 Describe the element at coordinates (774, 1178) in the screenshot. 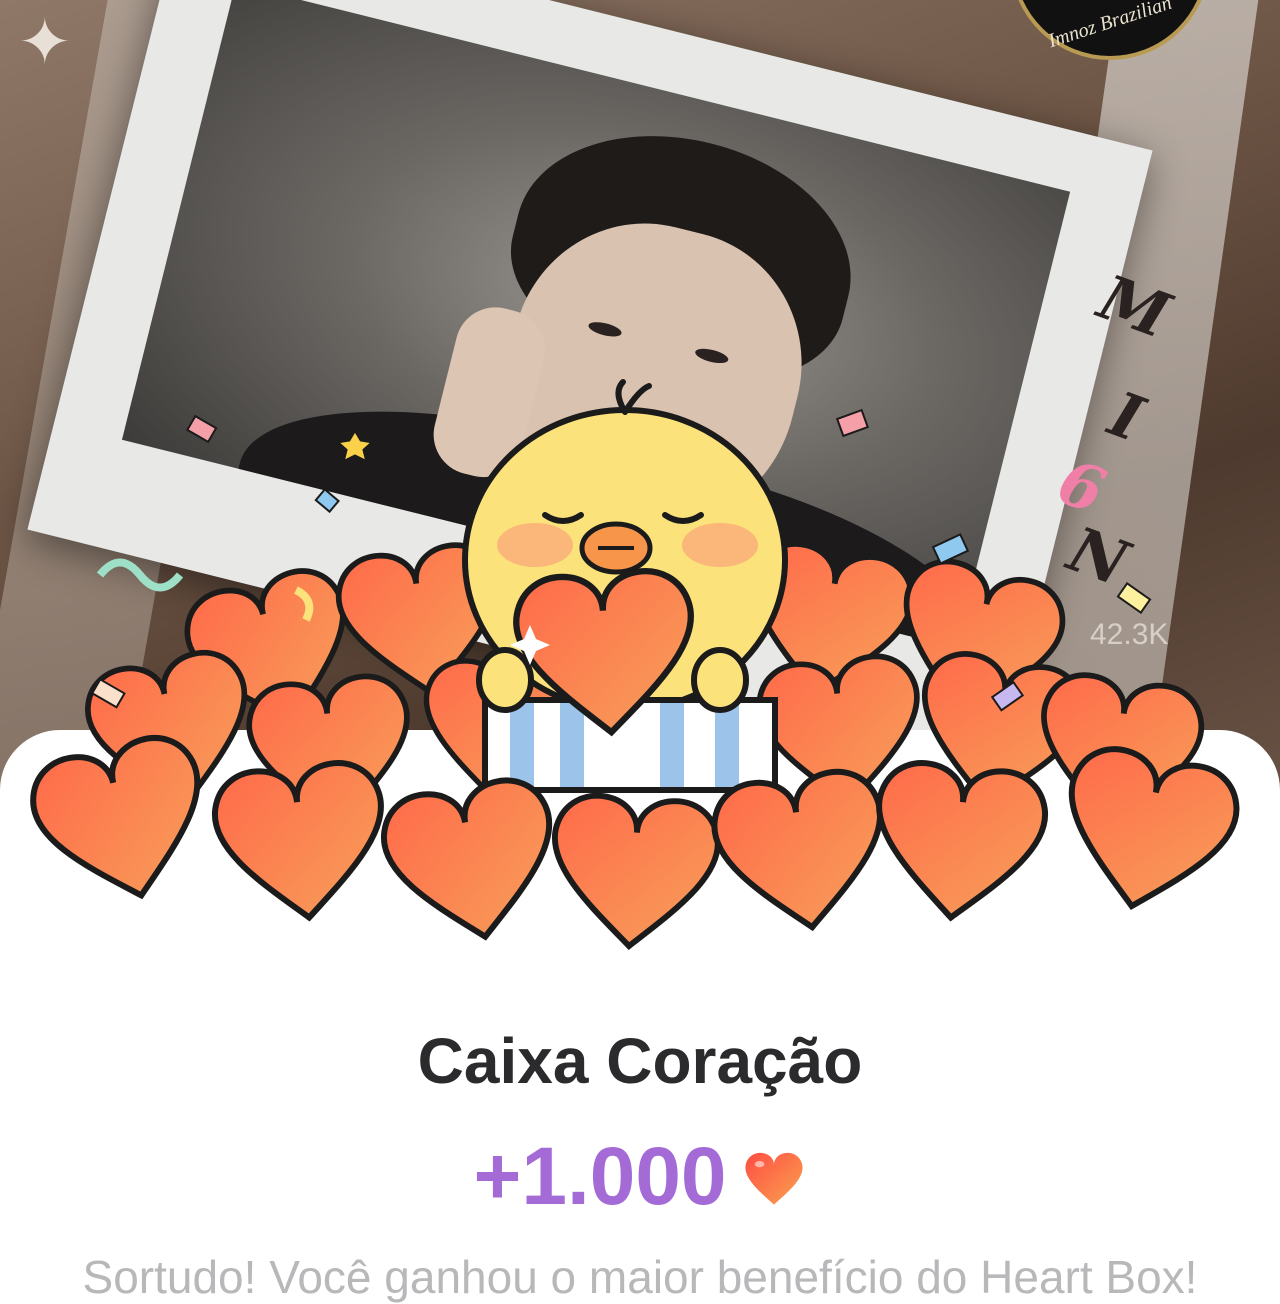

I see `heart-icon` at that location.